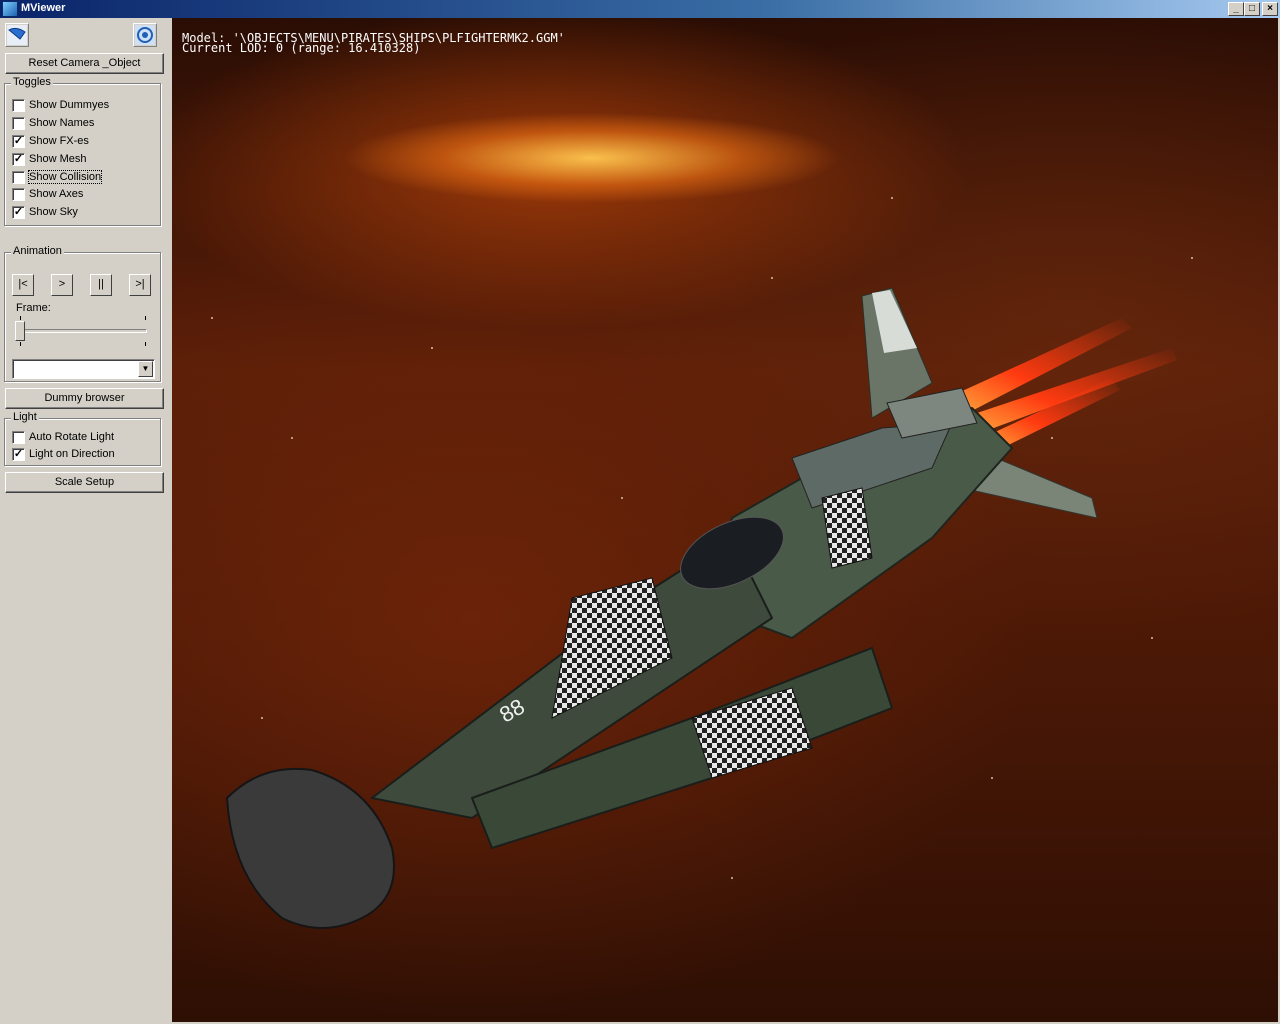  Describe the element at coordinates (17, 35) in the screenshot. I see `wing-model-icon` at that location.